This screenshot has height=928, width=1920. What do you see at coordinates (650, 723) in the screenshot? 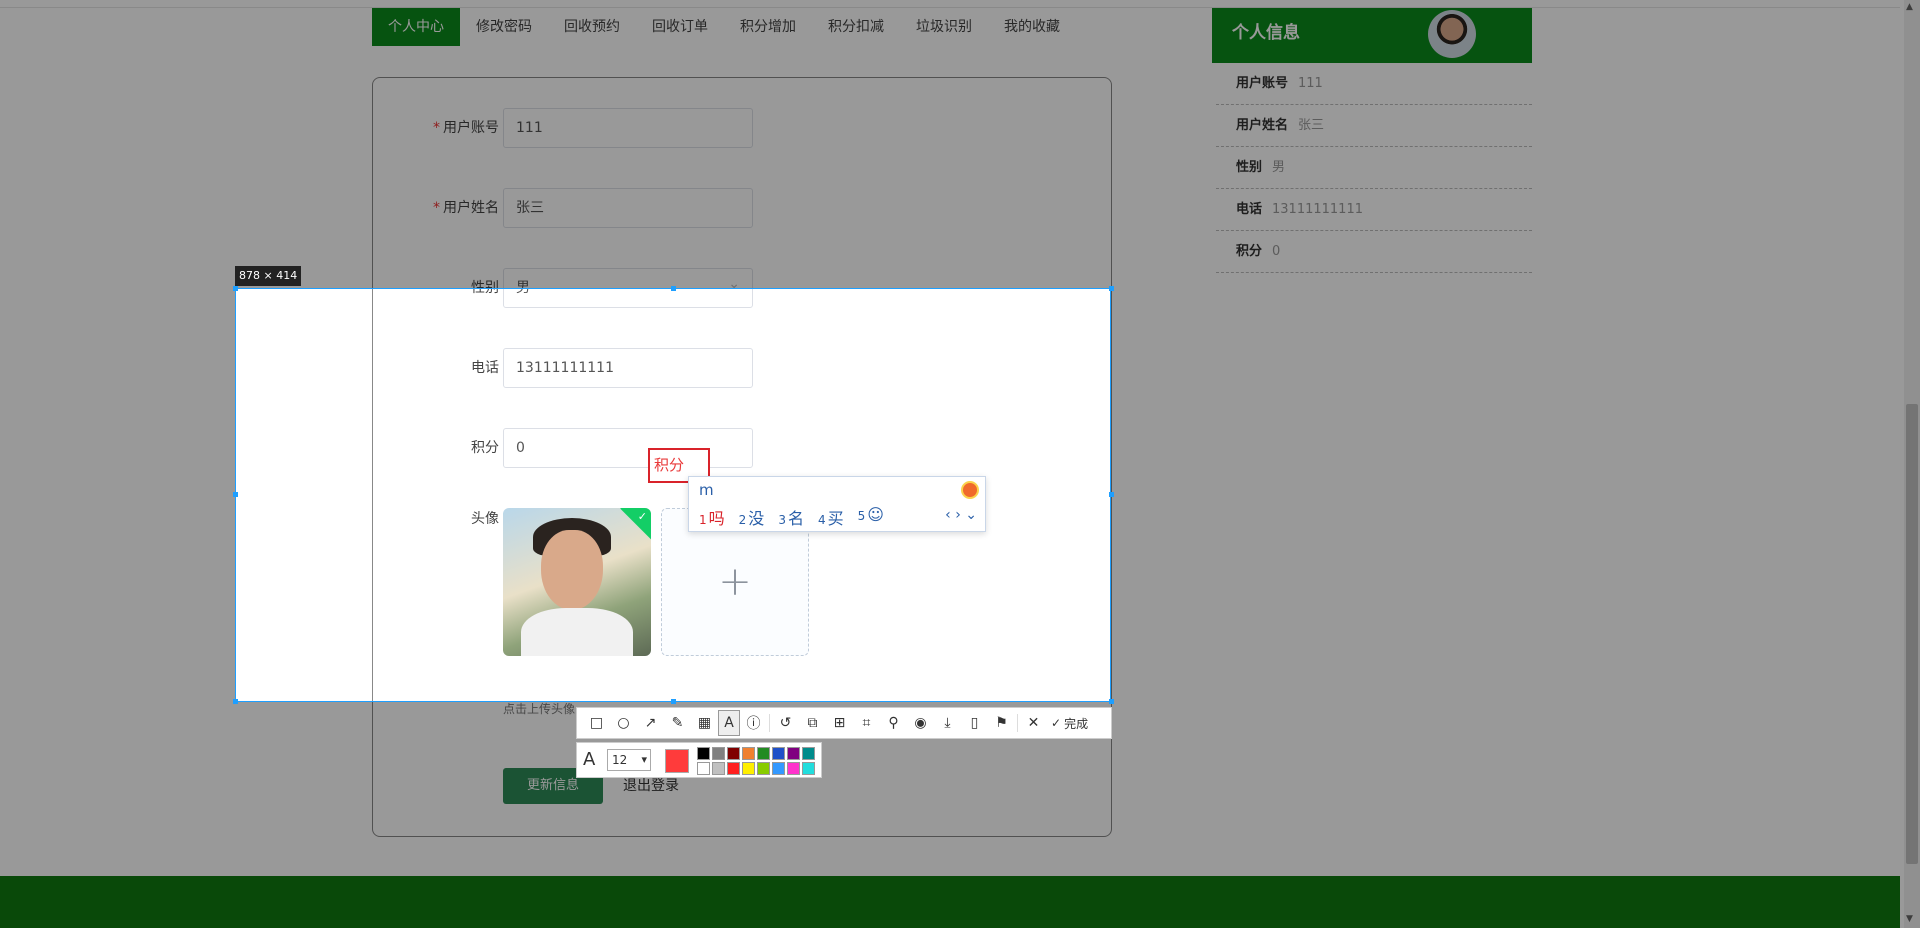
I see `arrow-tool-icon: ↗` at bounding box center [650, 723].